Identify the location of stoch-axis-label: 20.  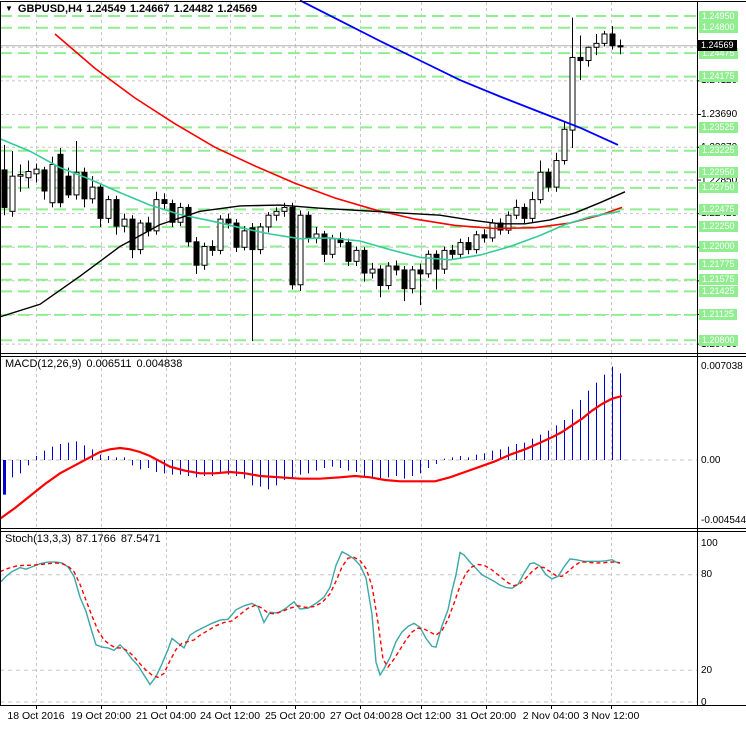
(707, 670).